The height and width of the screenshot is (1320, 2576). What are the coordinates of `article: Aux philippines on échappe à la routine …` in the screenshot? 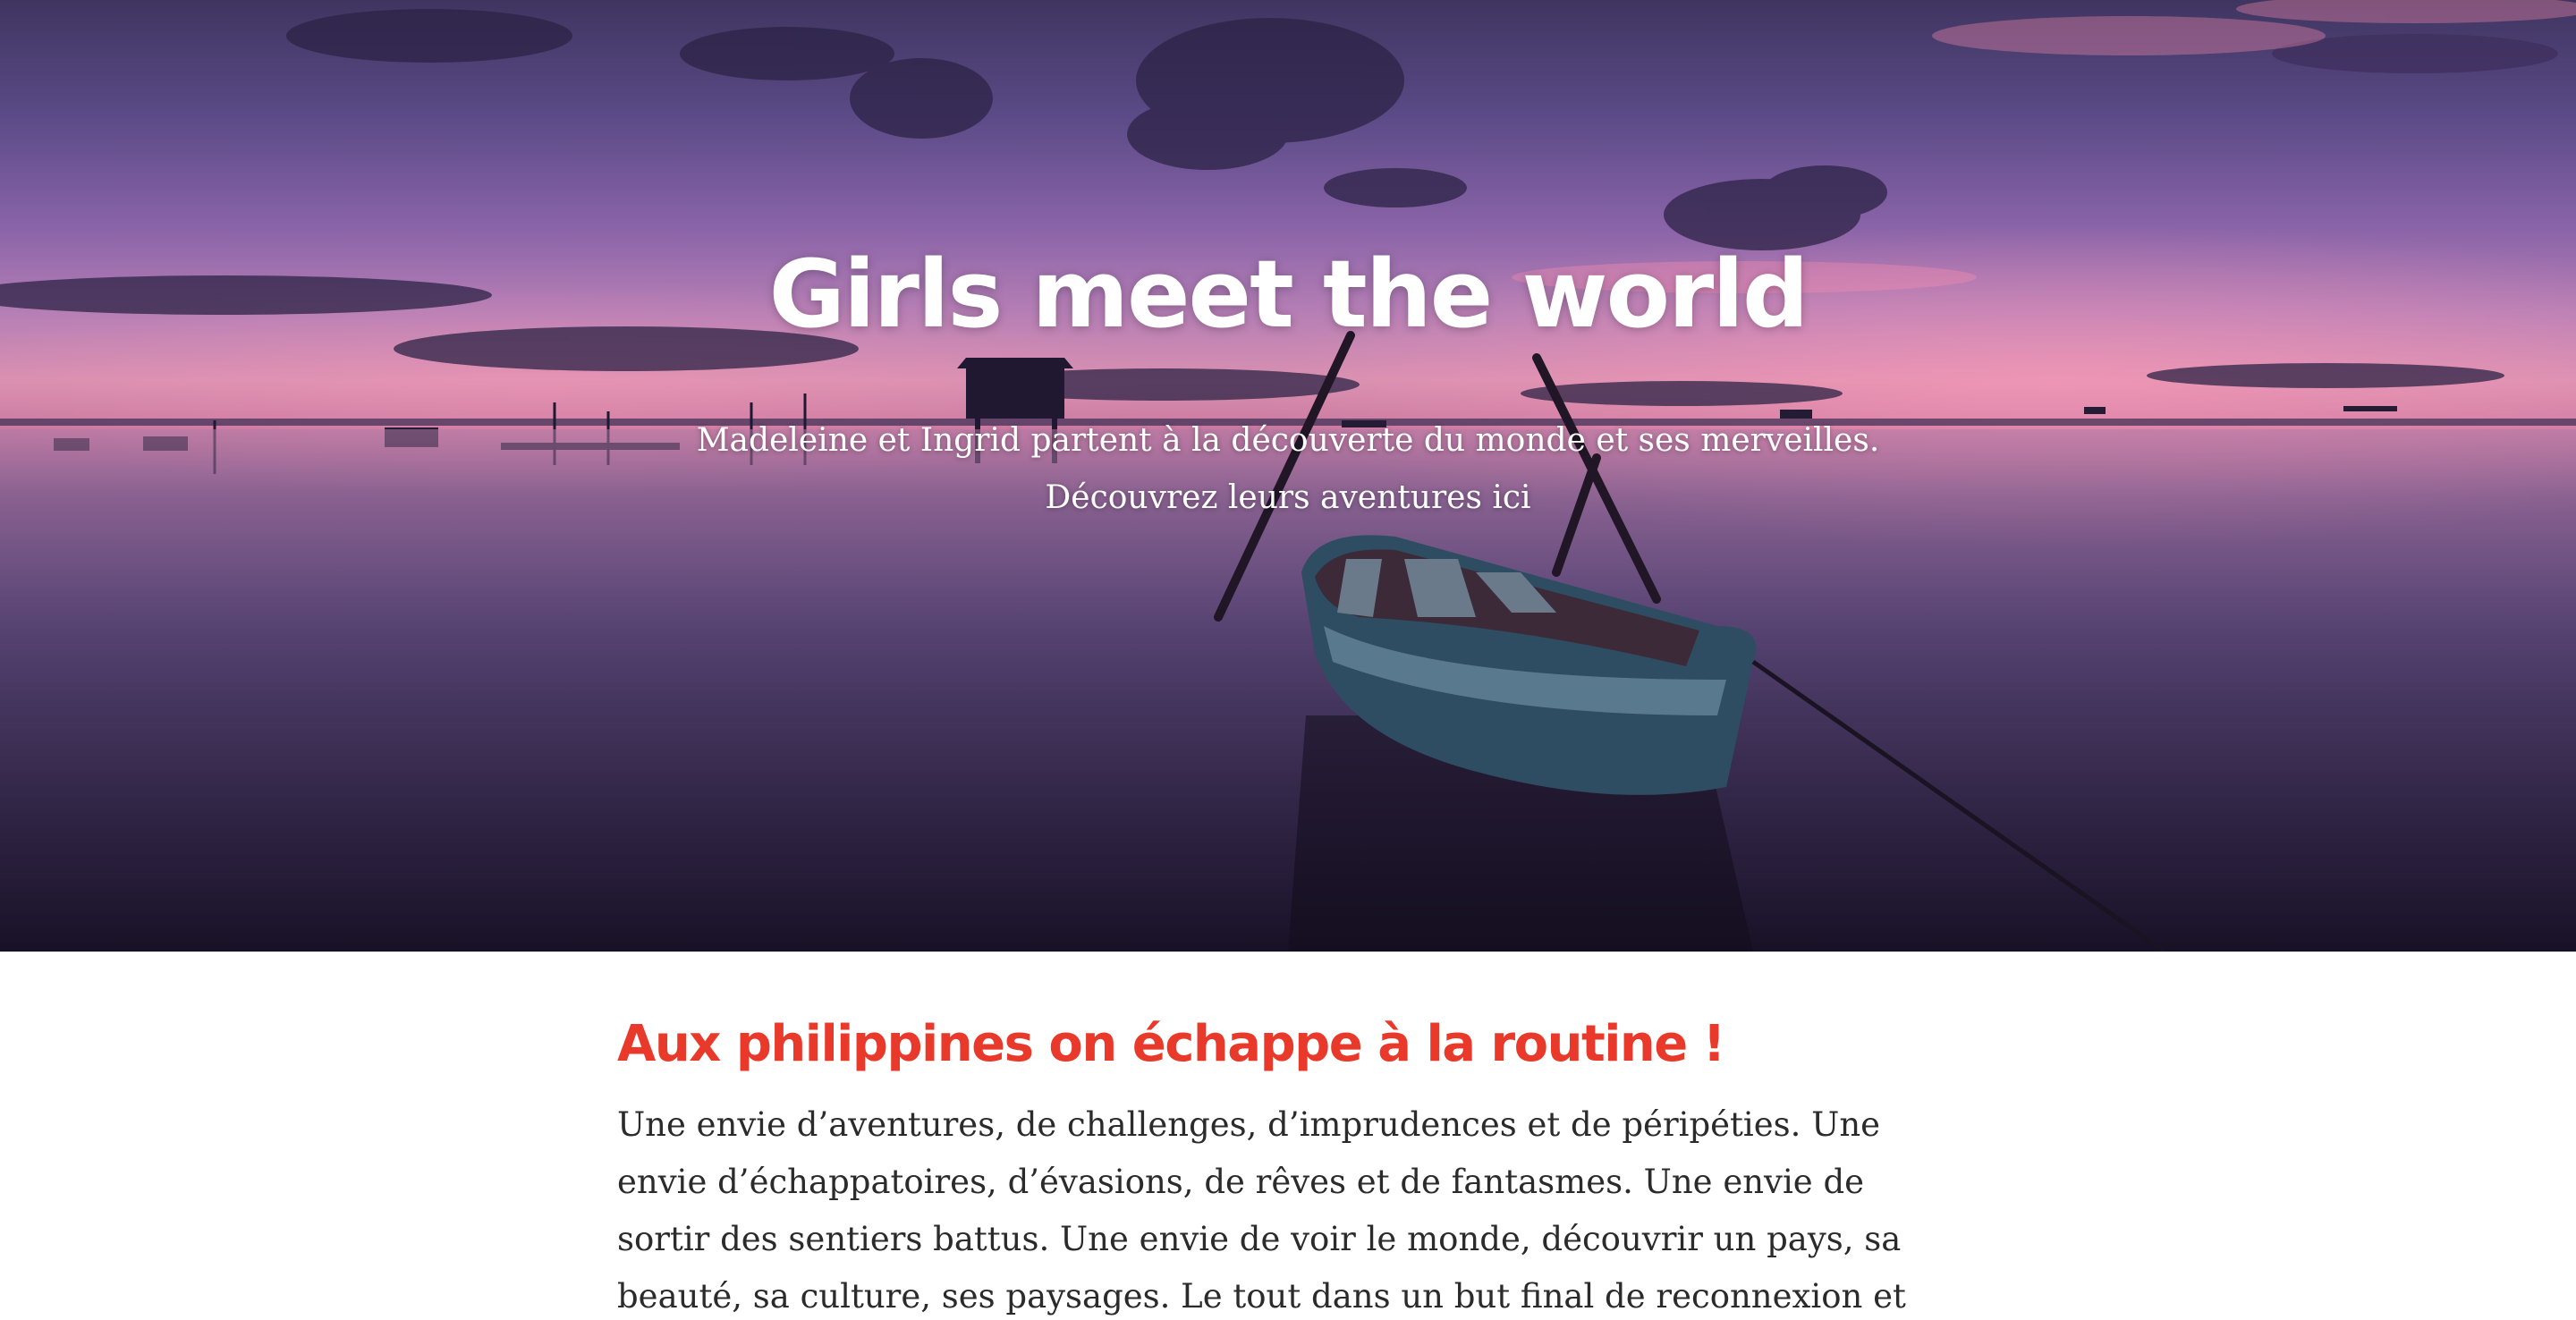 It's located at (1288, 1164).